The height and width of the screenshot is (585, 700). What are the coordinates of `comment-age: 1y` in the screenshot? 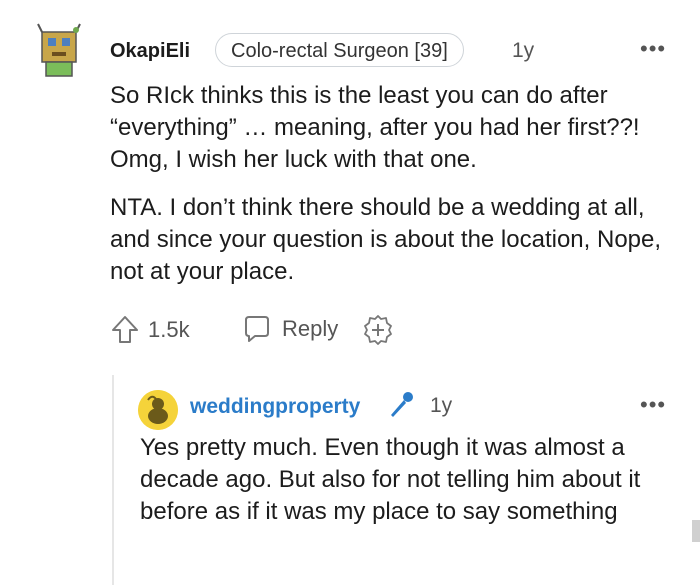 It's located at (523, 50).